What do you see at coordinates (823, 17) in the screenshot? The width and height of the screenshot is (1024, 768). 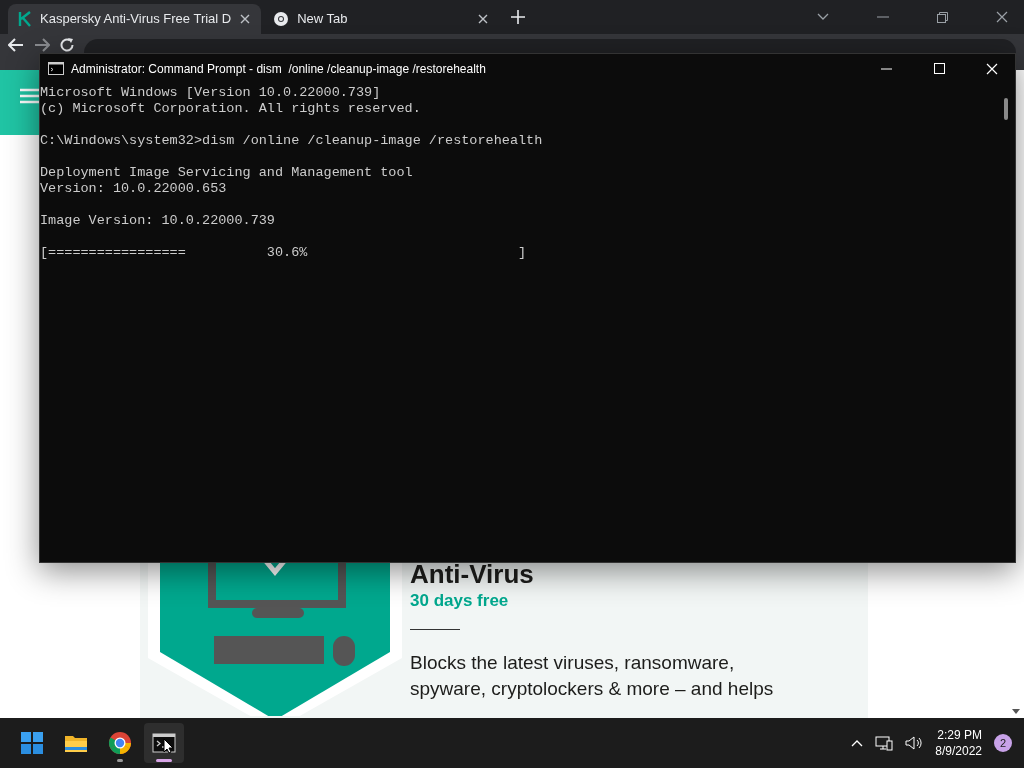 I see `tab-search-icon` at bounding box center [823, 17].